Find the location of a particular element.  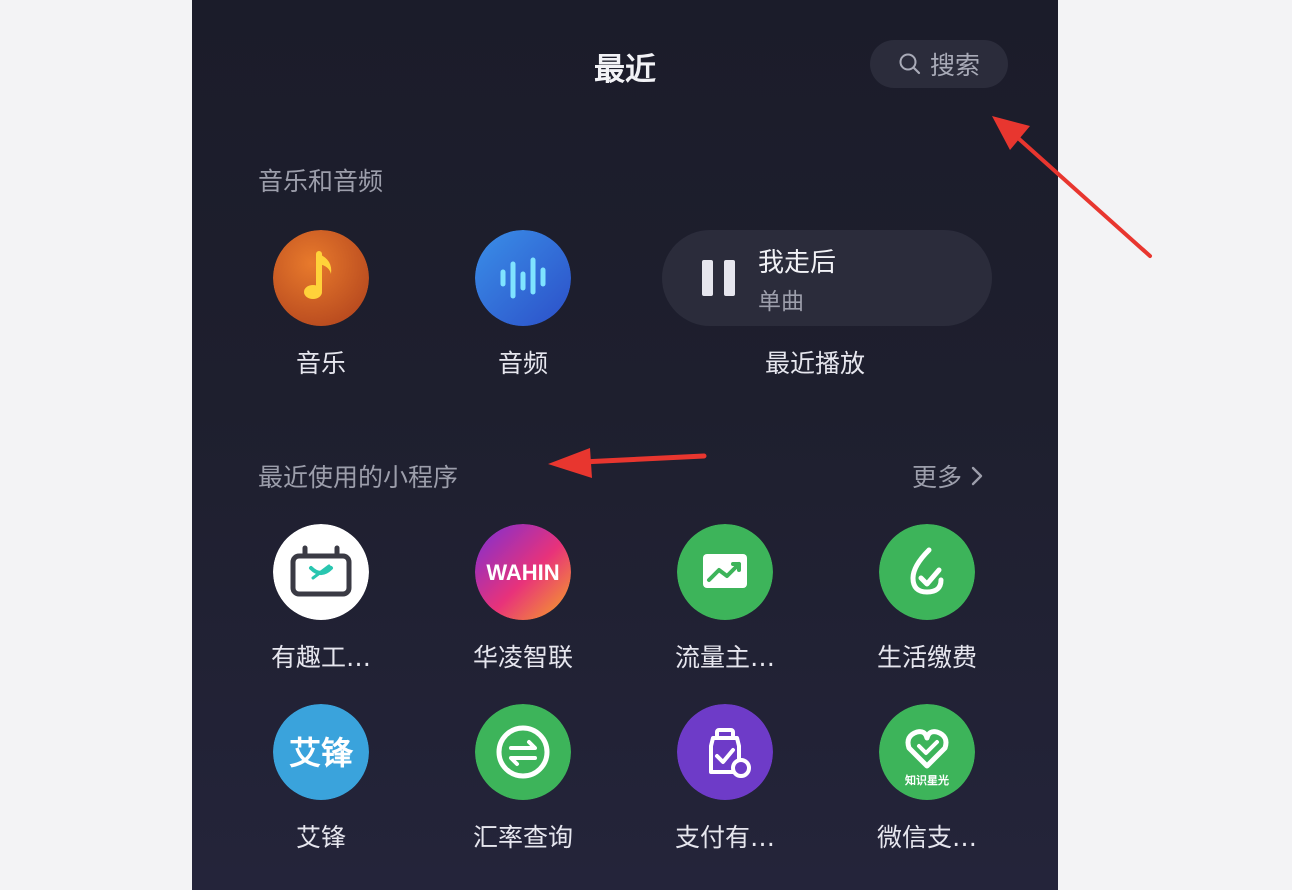

annotation-arrow-miniprograms is located at coordinates (627, 463).